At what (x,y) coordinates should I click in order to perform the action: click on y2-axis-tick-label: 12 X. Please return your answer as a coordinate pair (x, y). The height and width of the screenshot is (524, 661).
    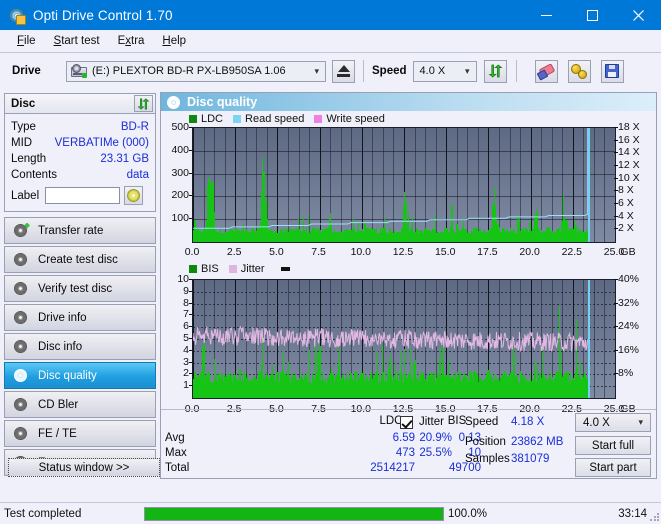
    Looking at the image, I should click on (629, 165).